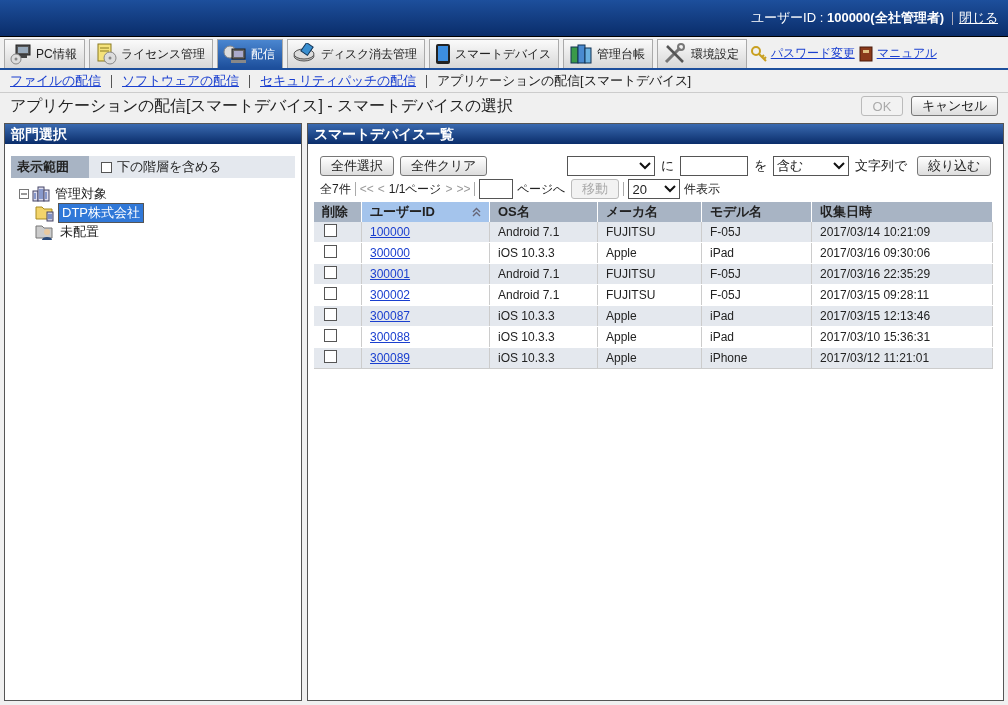  Describe the element at coordinates (44, 53) in the screenshot. I see `nav-tab: PC情報` at that location.